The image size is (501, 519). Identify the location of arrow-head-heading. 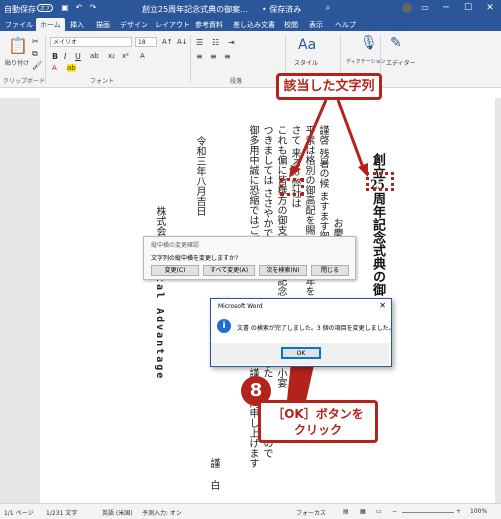
(363, 170).